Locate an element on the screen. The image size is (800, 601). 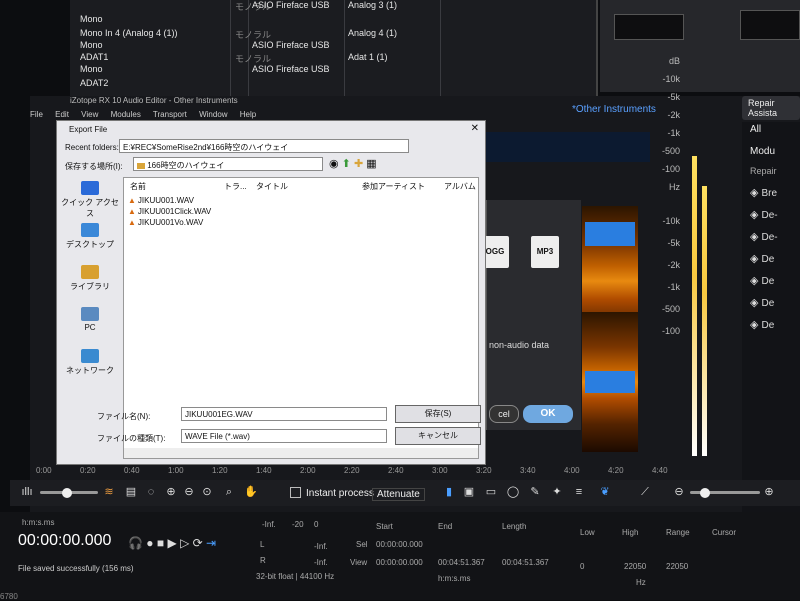
high-value: 22050 is located at coordinates (635, 566).